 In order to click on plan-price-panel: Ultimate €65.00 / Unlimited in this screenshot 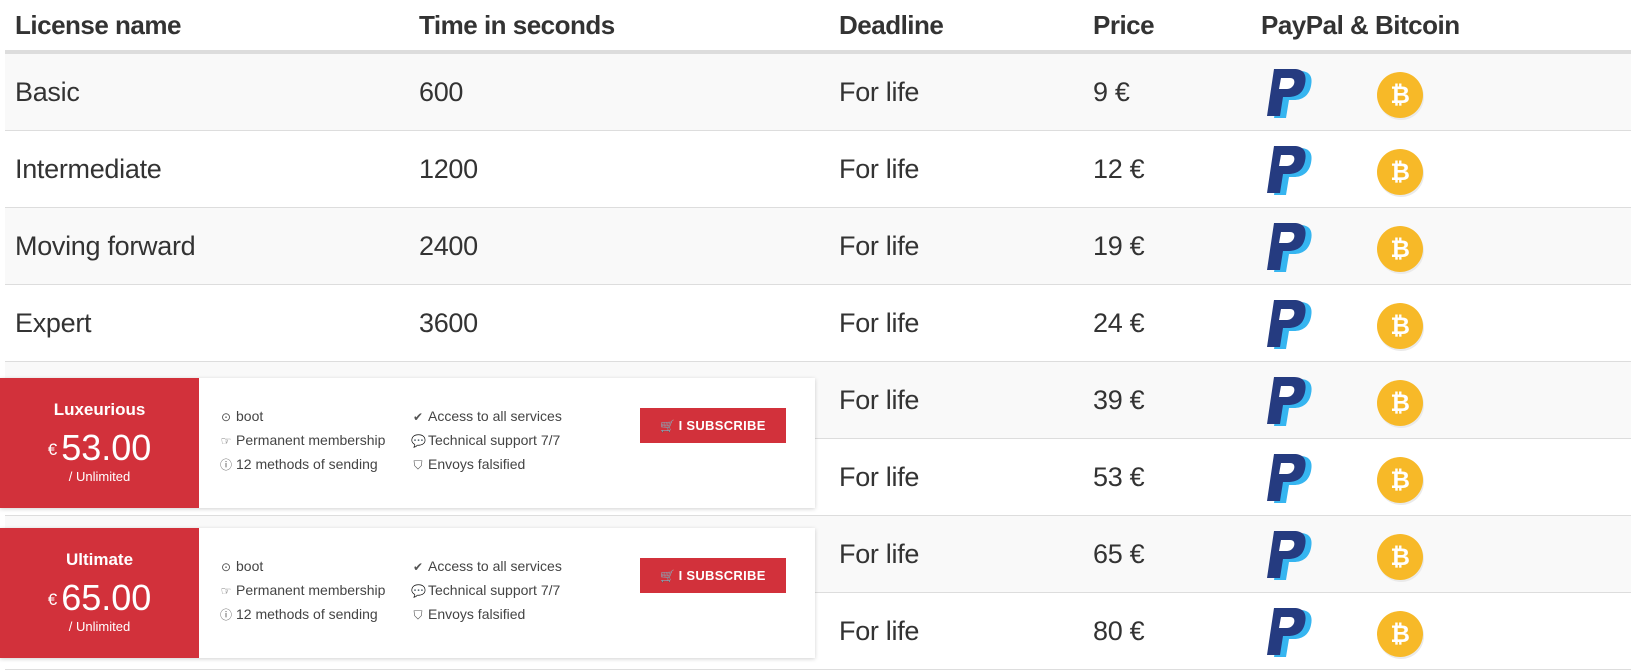, I will do `click(99, 593)`.